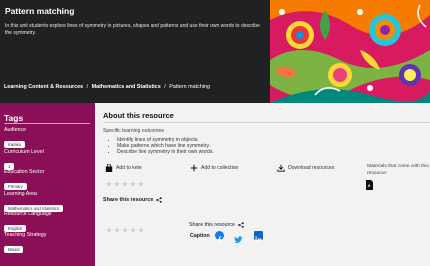 The height and width of the screenshot is (266, 430). I want to click on hero-pattern-image, so click(350, 51).